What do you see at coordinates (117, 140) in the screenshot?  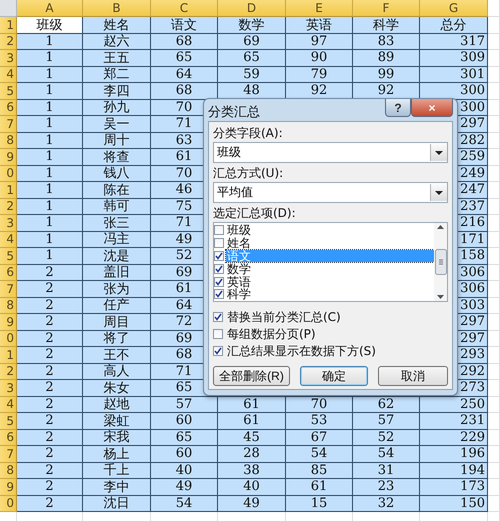 I see `table-cell: 周十` at bounding box center [117, 140].